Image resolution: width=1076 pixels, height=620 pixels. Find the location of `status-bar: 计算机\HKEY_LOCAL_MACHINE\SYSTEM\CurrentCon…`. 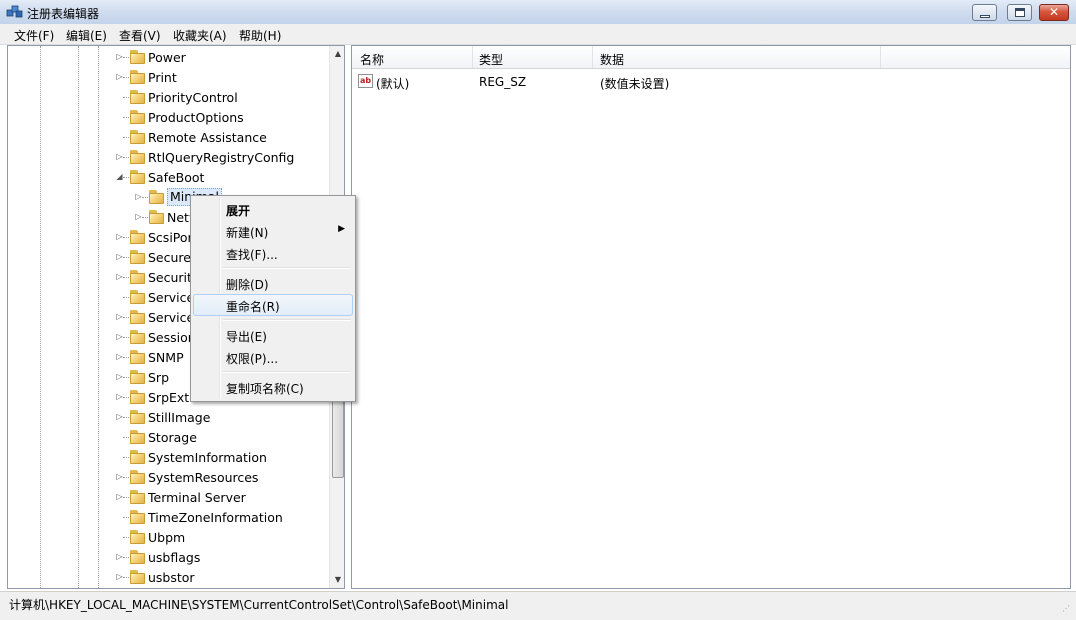

status-bar: 计算机\HKEY_LOCAL_MACHINE\SYSTEM\CurrentCon… is located at coordinates (538, 605).